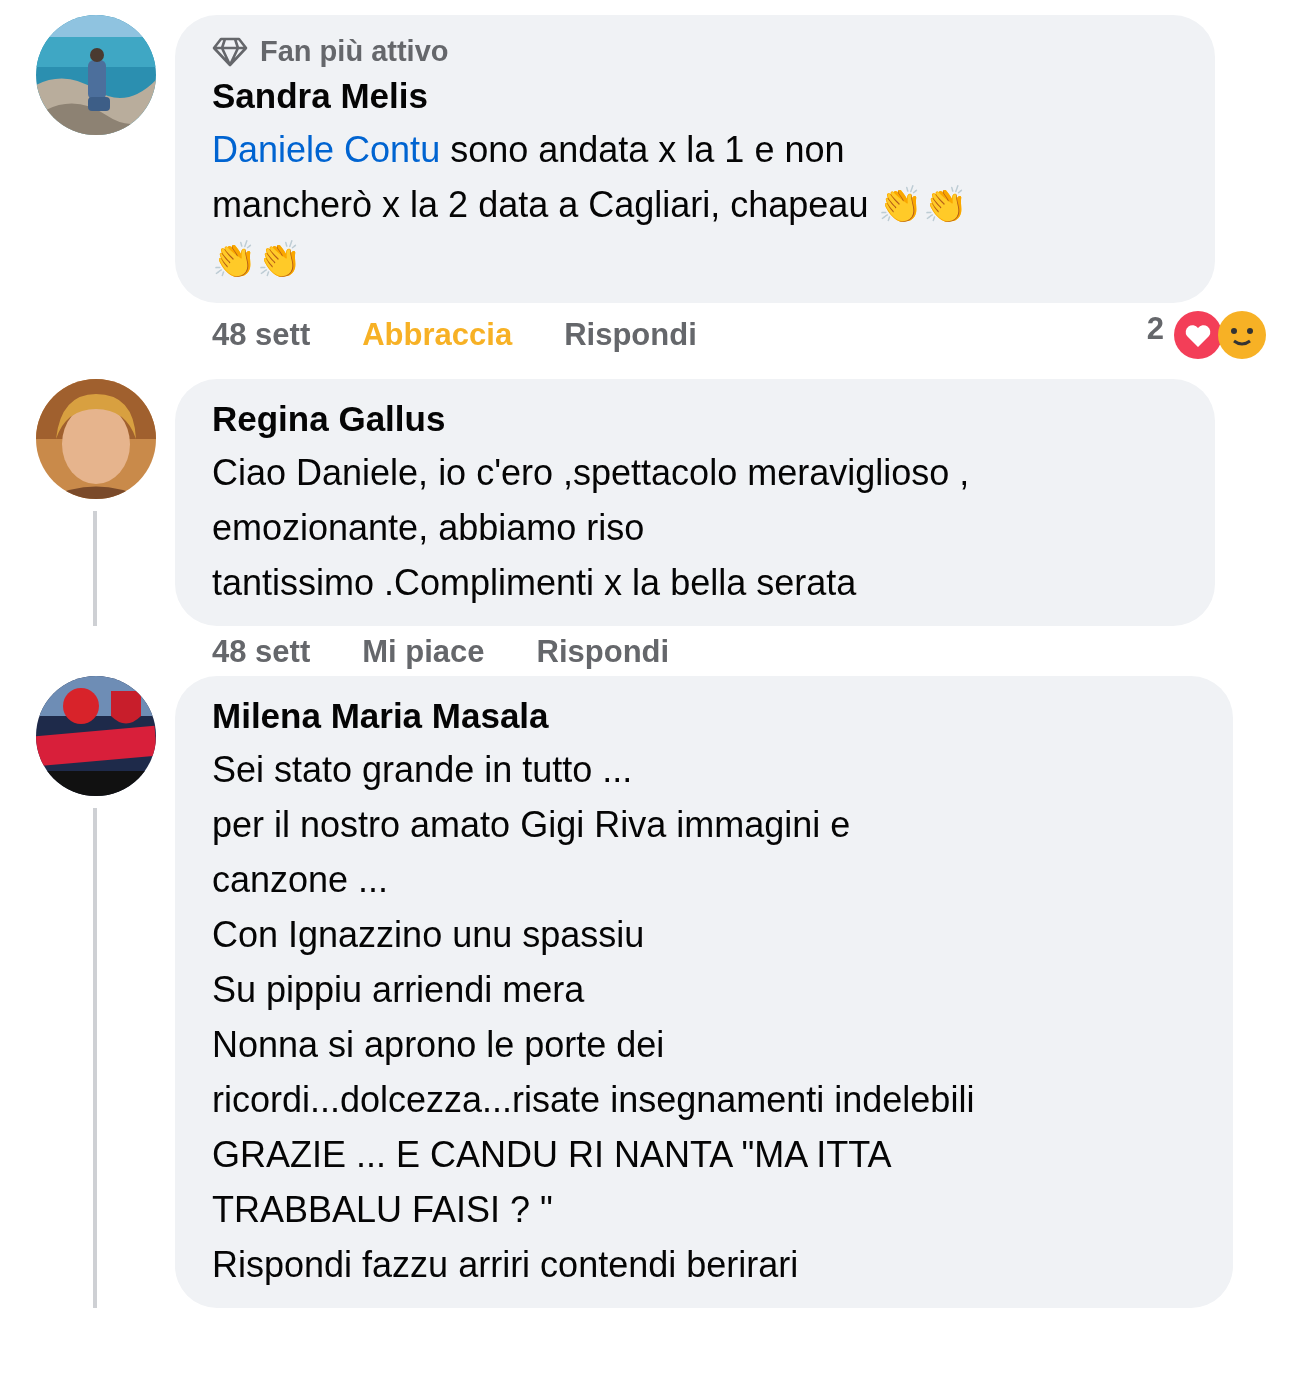 The width and height of the screenshot is (1290, 1399). Describe the element at coordinates (354, 51) in the screenshot. I see `fan-label: Fan più attivo` at that location.